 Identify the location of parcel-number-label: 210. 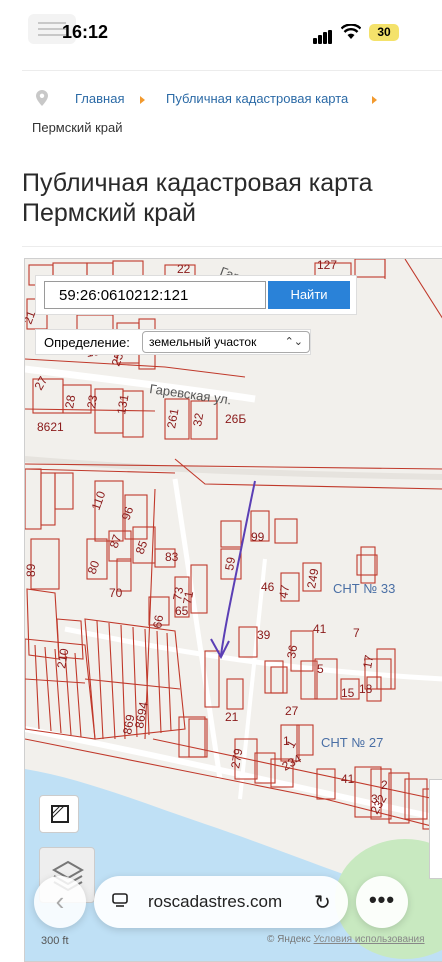
(62, 658).